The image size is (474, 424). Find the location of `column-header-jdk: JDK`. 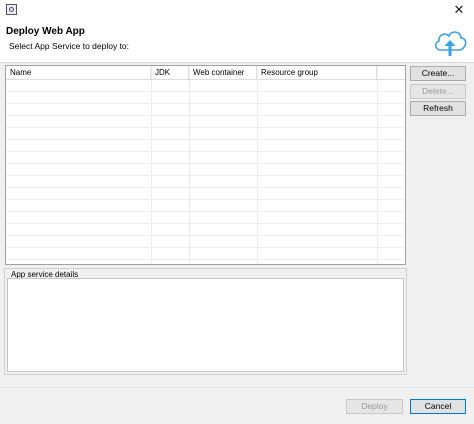

column-header-jdk: JDK is located at coordinates (170, 72).